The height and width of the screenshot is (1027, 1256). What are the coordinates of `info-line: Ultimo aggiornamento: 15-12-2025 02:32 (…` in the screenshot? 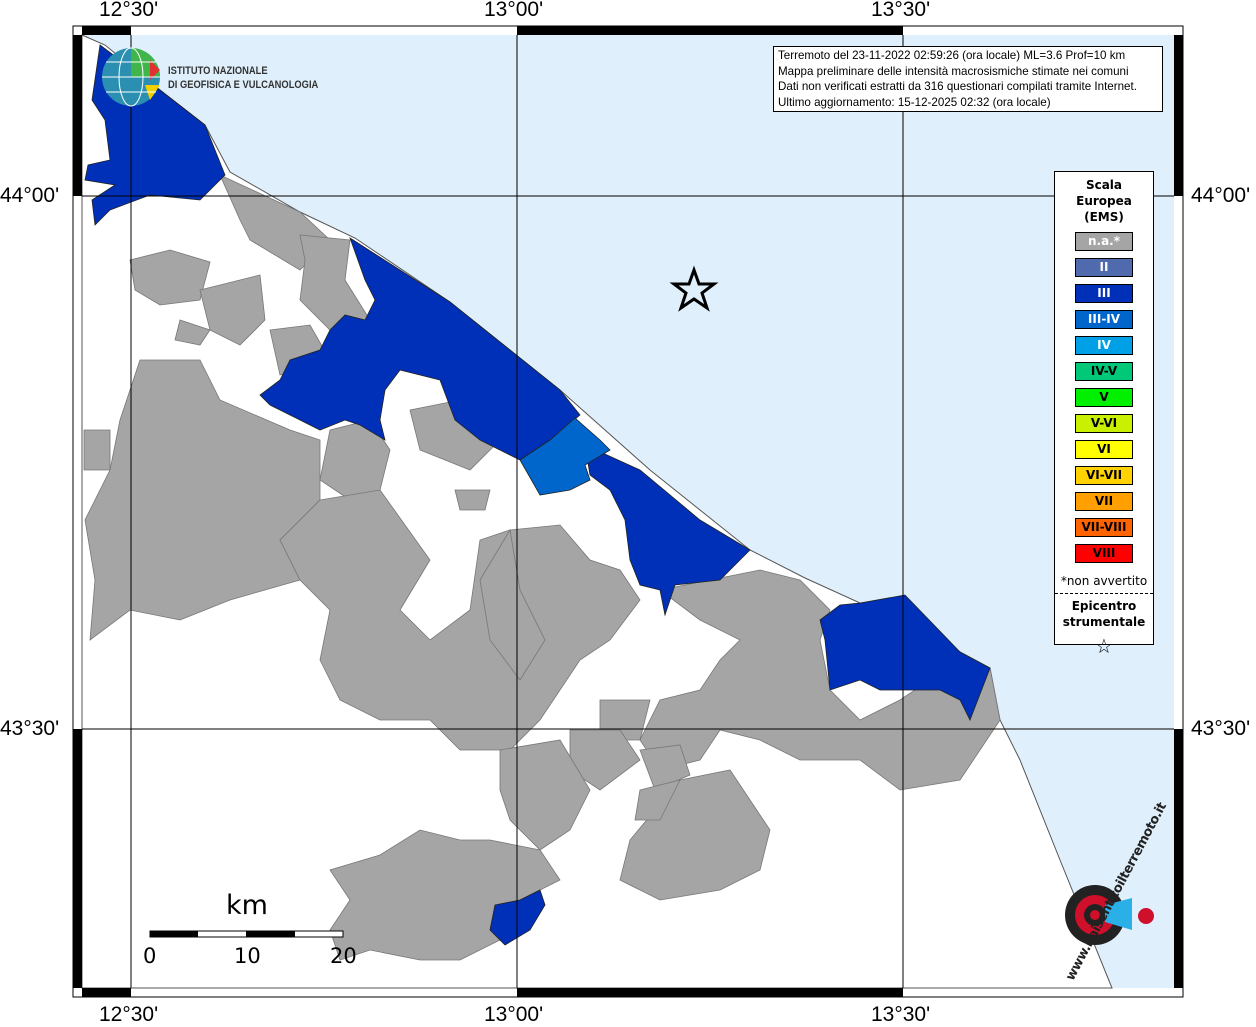 It's located at (914, 102).